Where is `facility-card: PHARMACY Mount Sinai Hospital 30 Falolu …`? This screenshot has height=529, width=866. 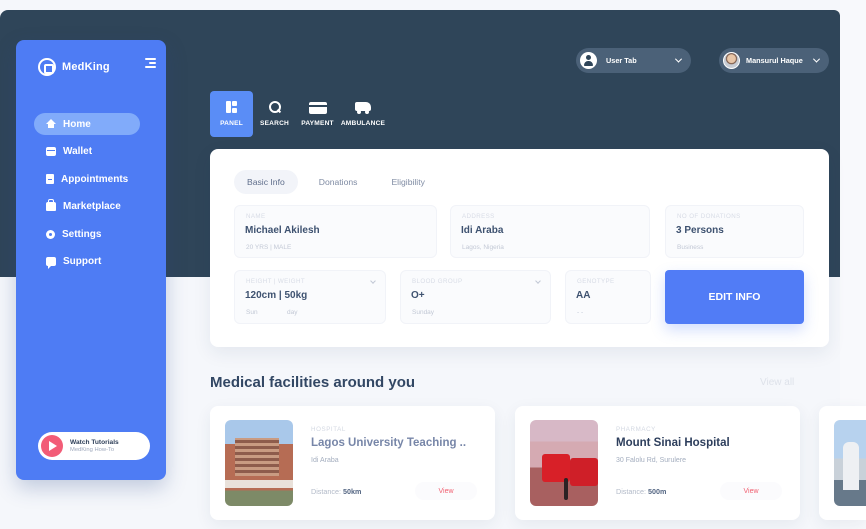 facility-card: PHARMACY Mount Sinai Hospital 30 Falolu … is located at coordinates (657, 463).